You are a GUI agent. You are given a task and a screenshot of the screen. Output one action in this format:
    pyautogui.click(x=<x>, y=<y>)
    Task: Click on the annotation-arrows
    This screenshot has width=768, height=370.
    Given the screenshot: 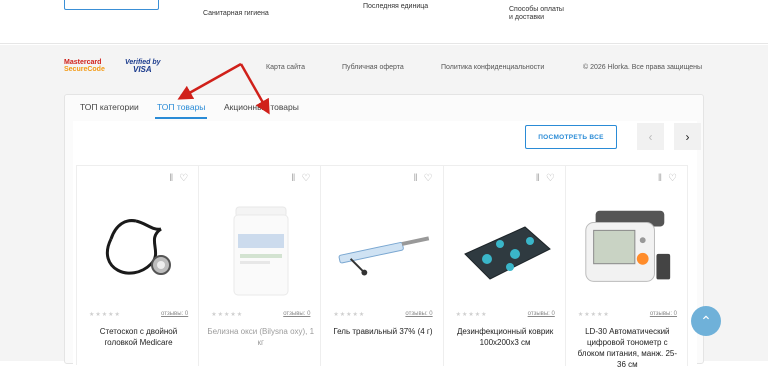 What is the action you would take?
    pyautogui.click(x=223, y=88)
    